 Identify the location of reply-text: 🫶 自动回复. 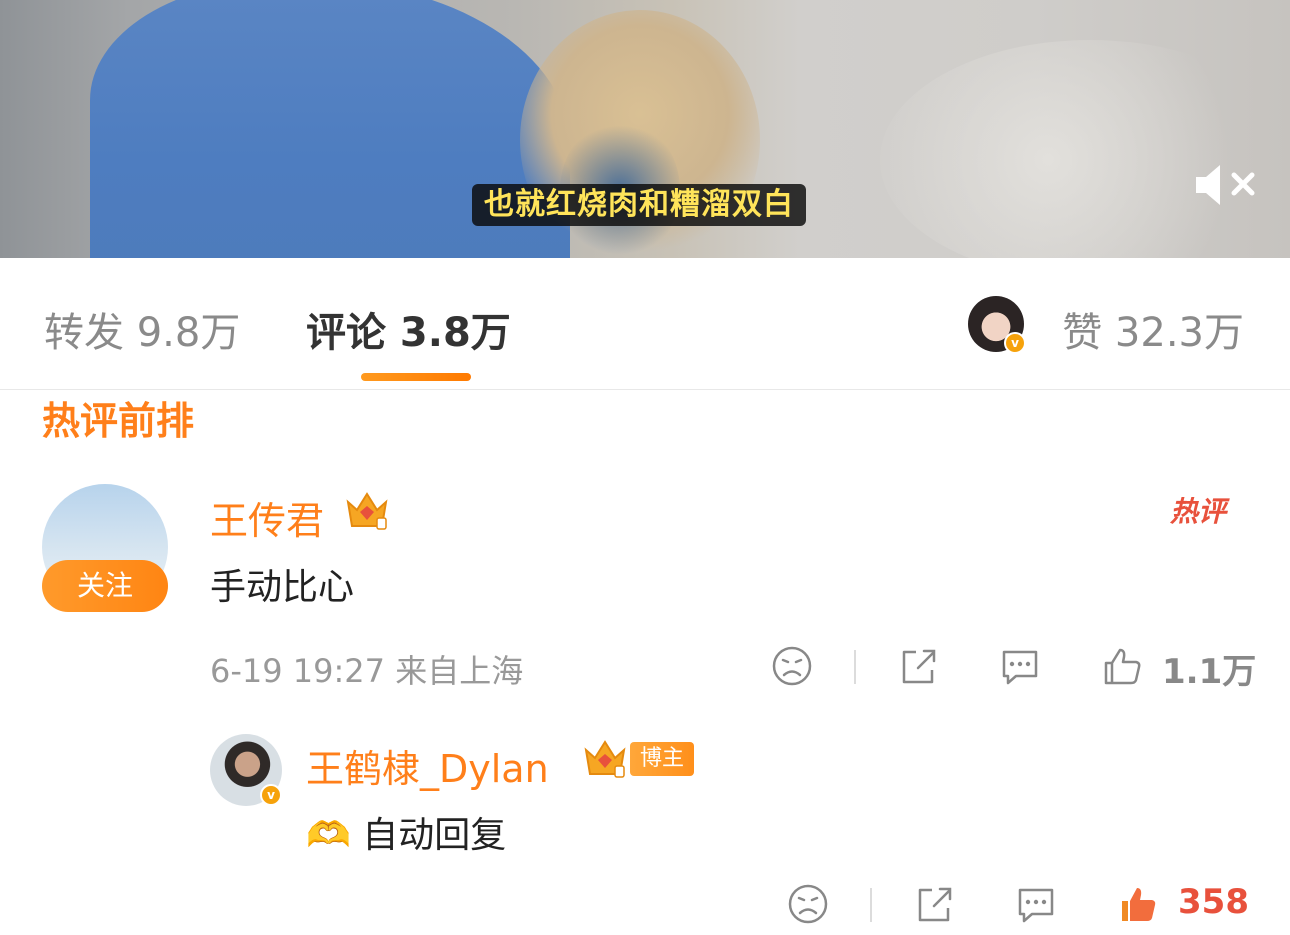
(406, 835).